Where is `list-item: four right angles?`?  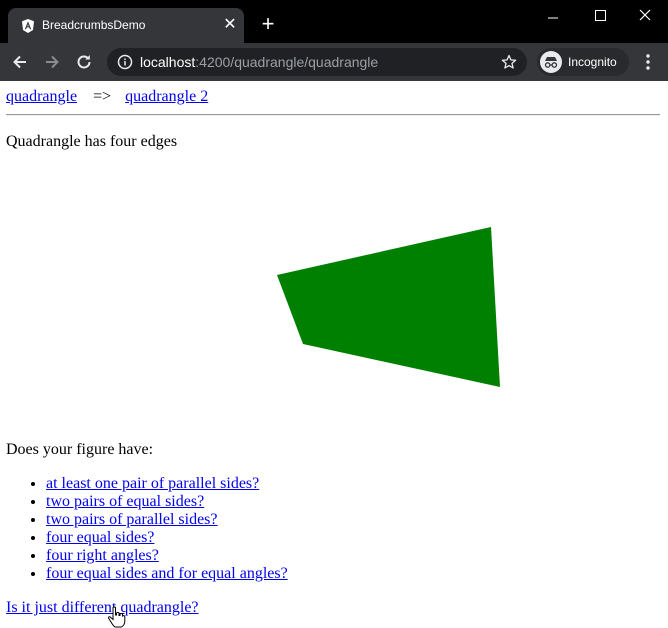
list-item: four right angles? is located at coordinates (167, 556).